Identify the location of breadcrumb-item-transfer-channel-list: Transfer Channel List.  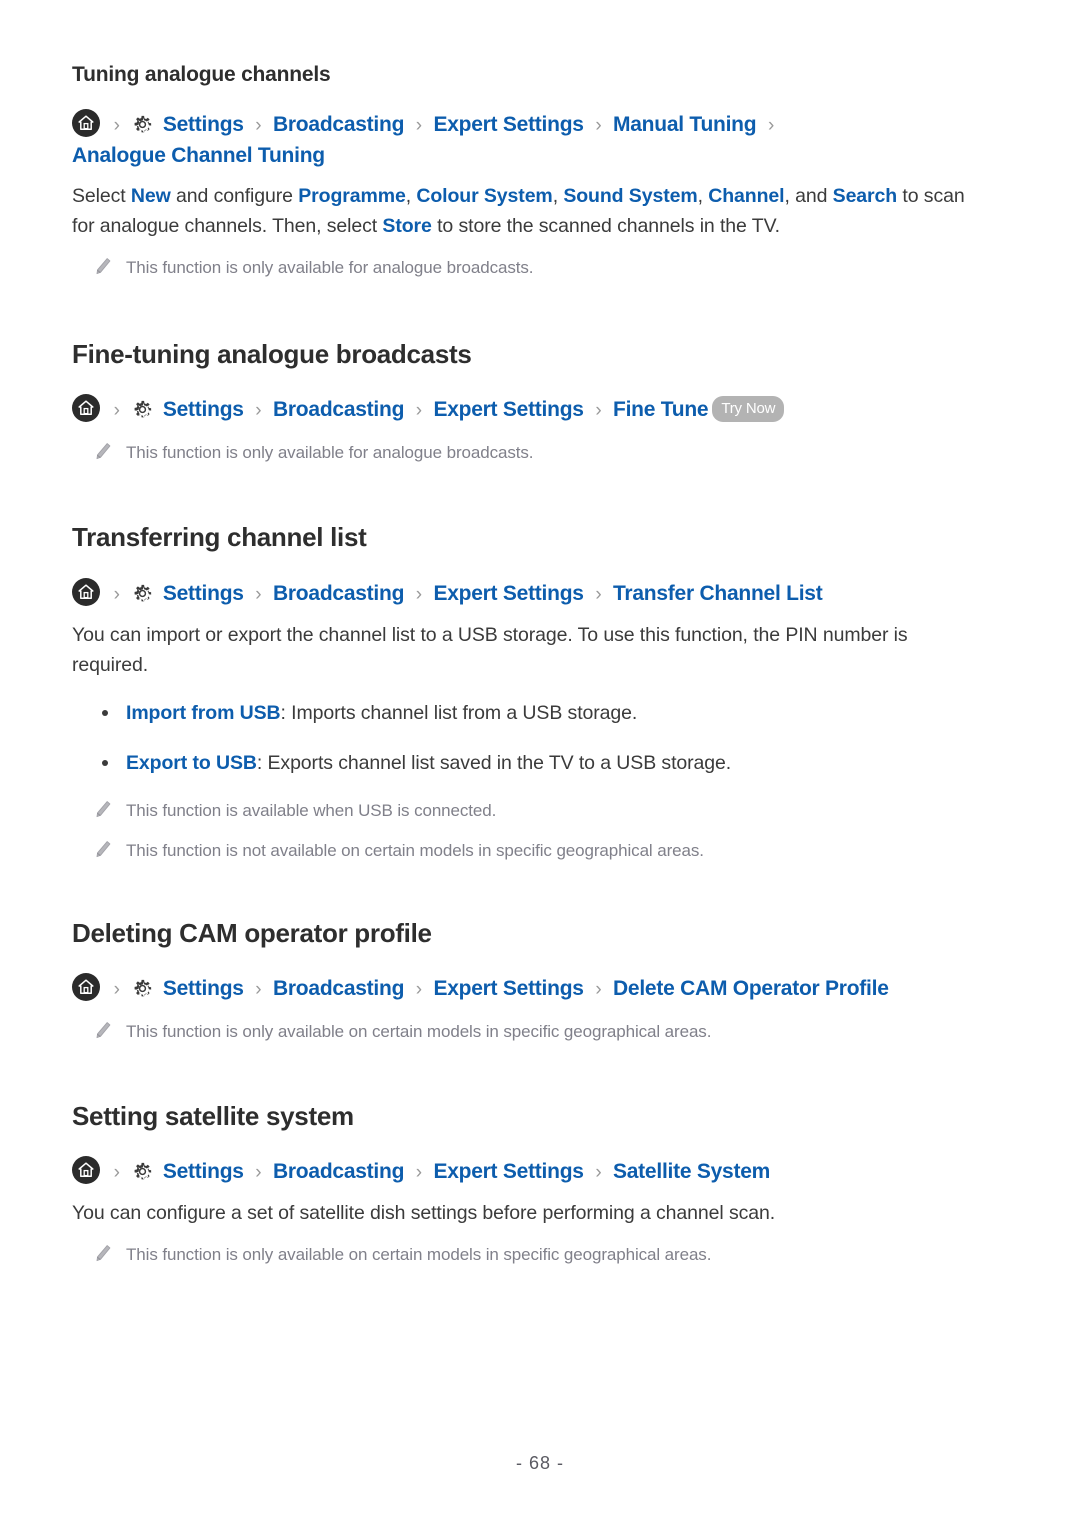
(718, 593).